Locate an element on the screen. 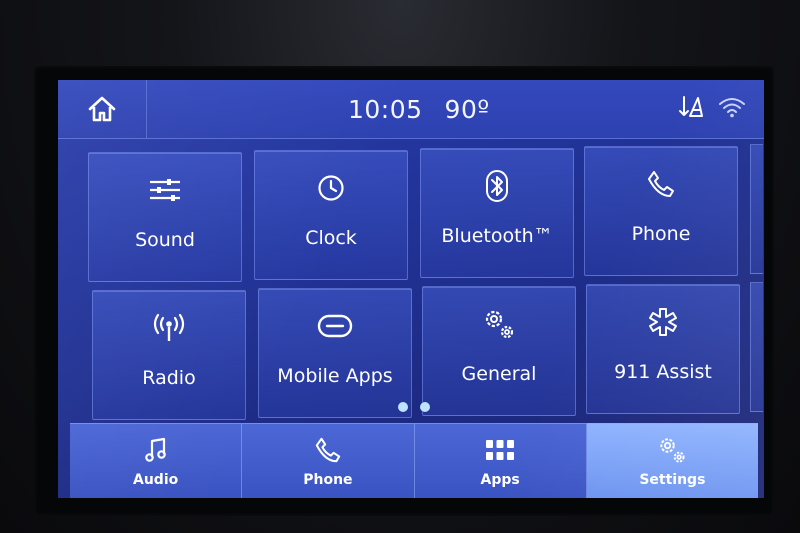  tile-label: Sound is located at coordinates (165, 240).